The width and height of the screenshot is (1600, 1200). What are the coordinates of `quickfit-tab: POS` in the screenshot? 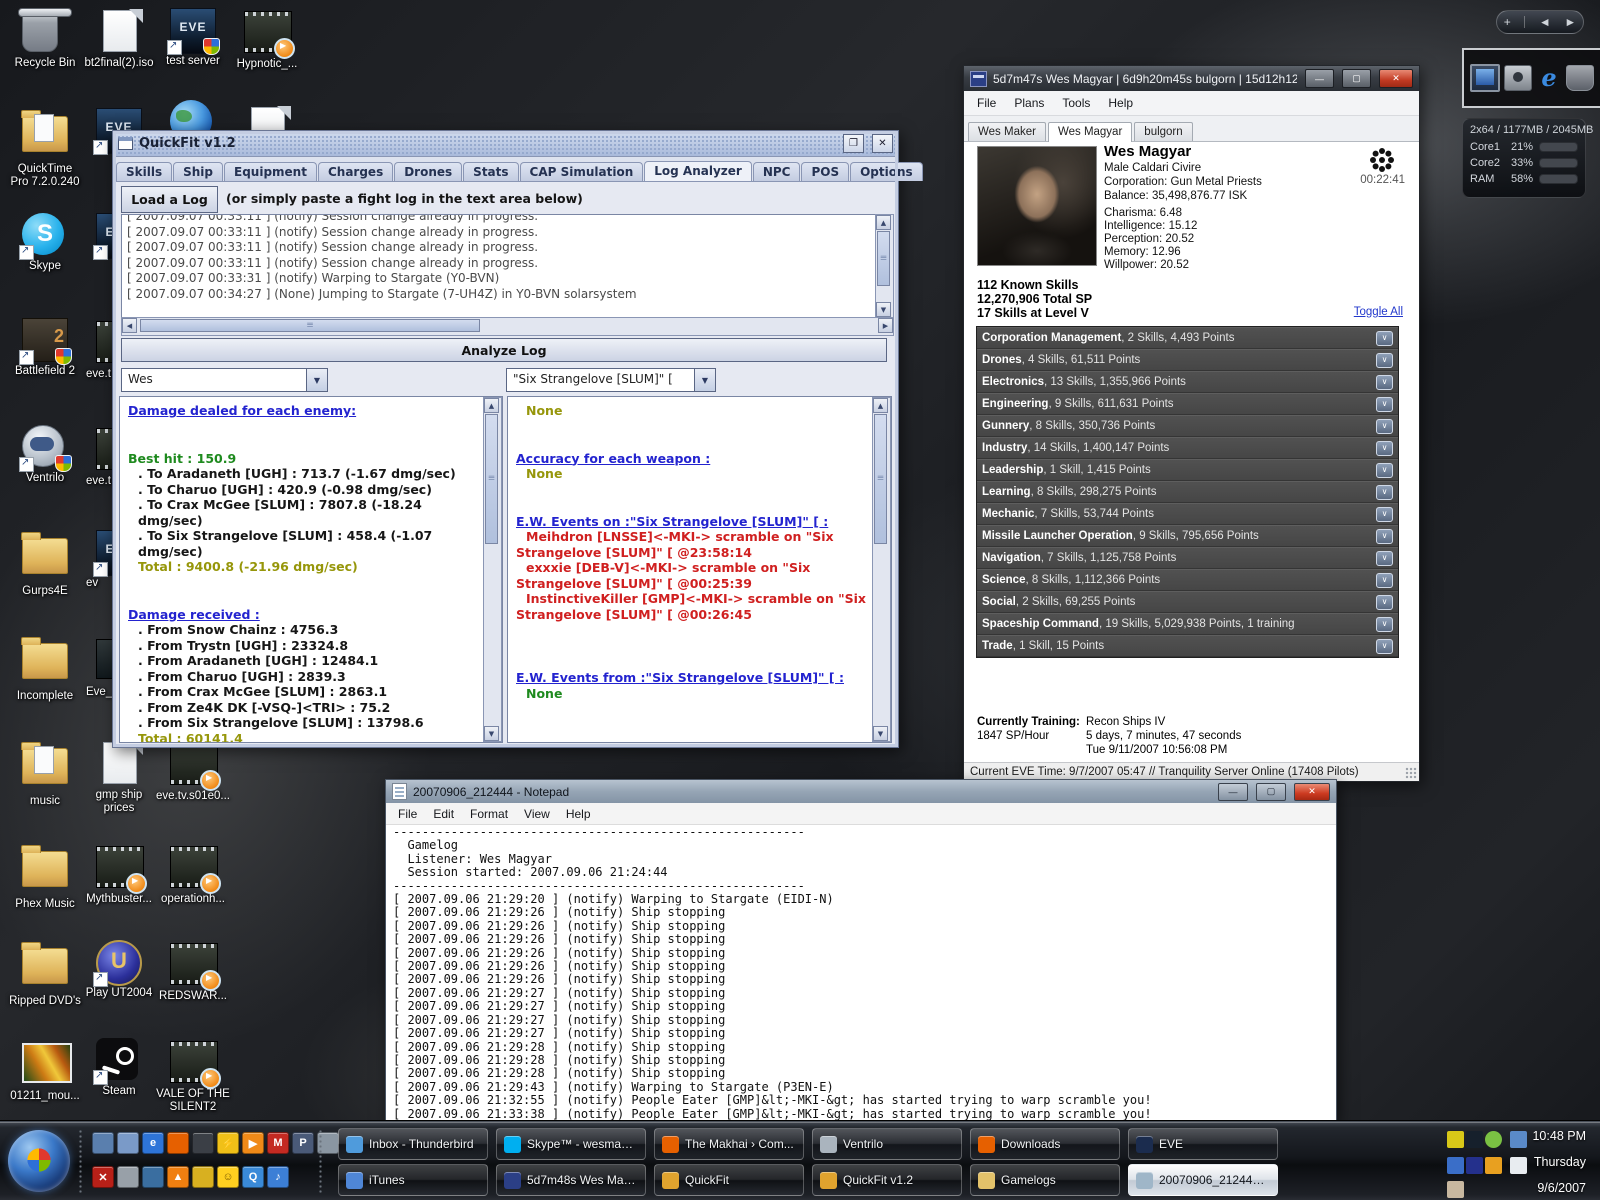 It's located at (825, 171).